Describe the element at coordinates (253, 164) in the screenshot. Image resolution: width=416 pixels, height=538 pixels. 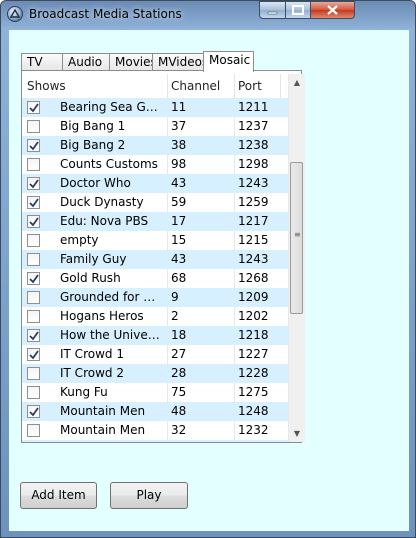
I see `port-number: 1298` at that location.